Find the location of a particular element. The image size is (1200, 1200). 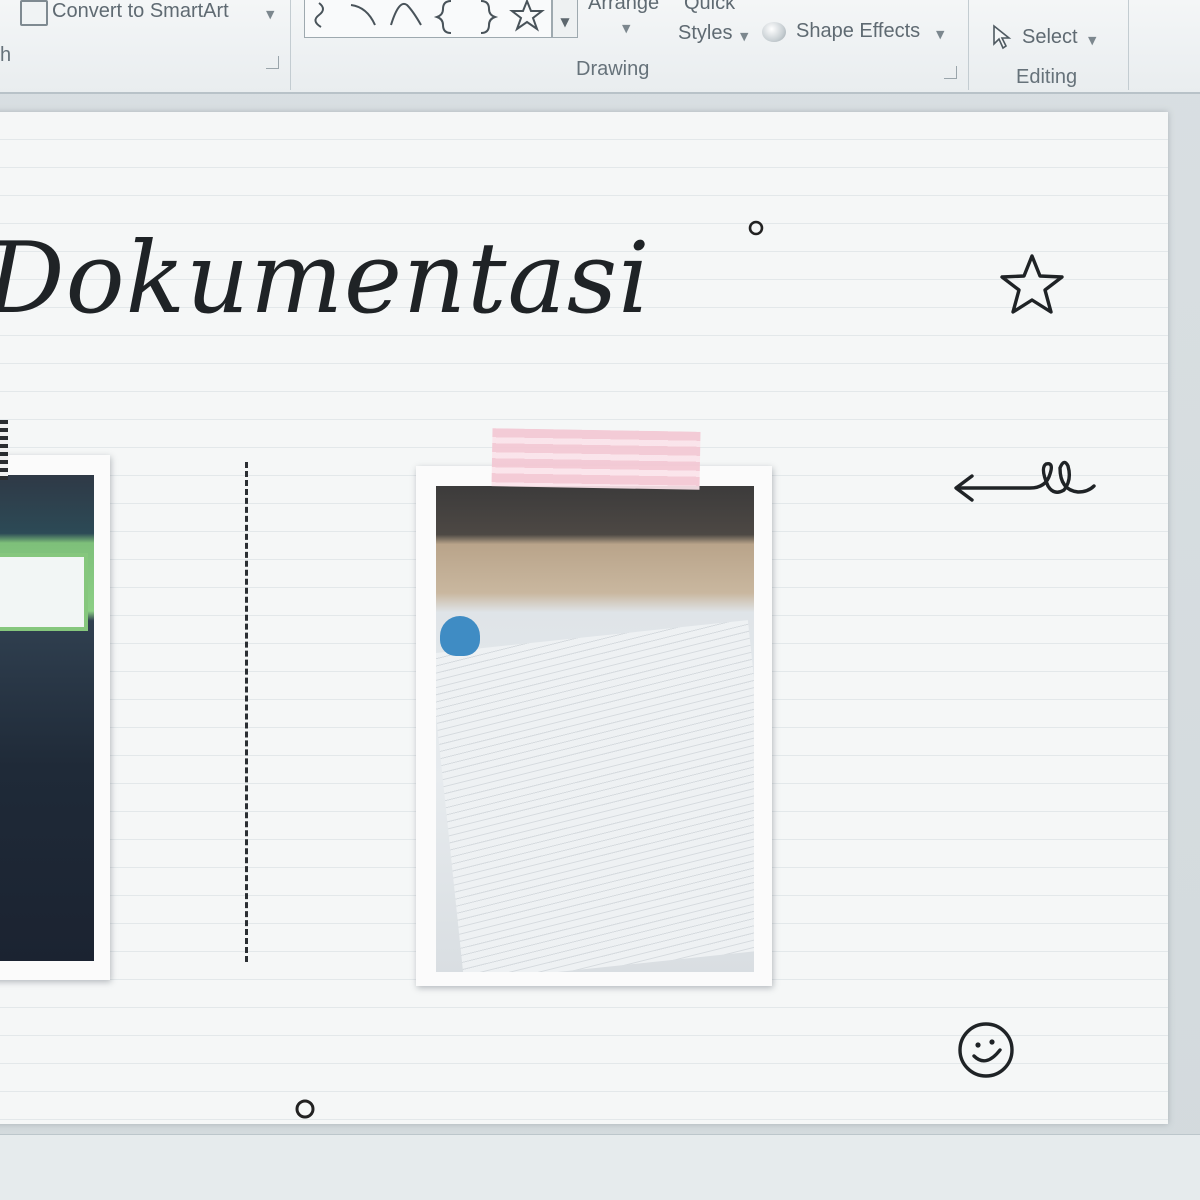

paragraph-group-label-truncated: h is located at coordinates (6, 55).